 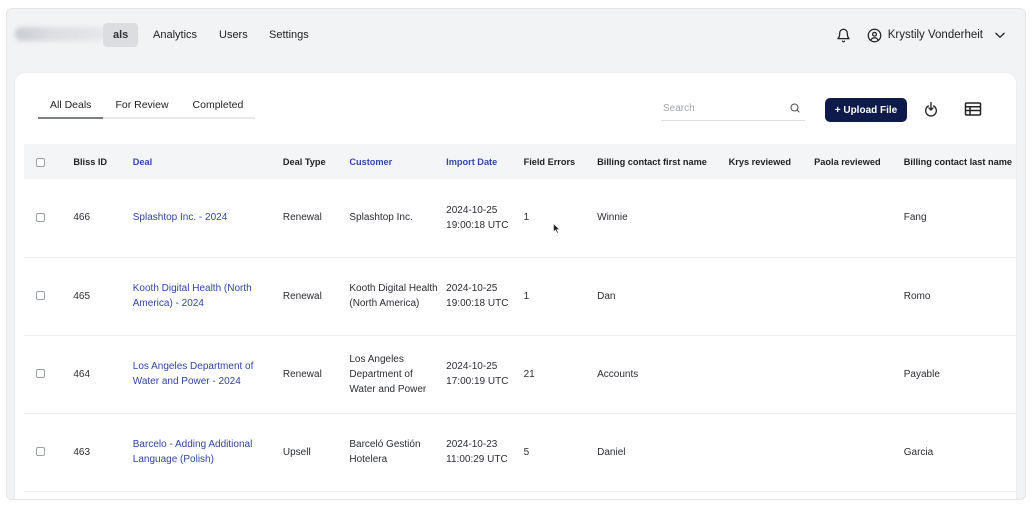 What do you see at coordinates (874, 35) in the screenshot?
I see `user-circle-icon` at bounding box center [874, 35].